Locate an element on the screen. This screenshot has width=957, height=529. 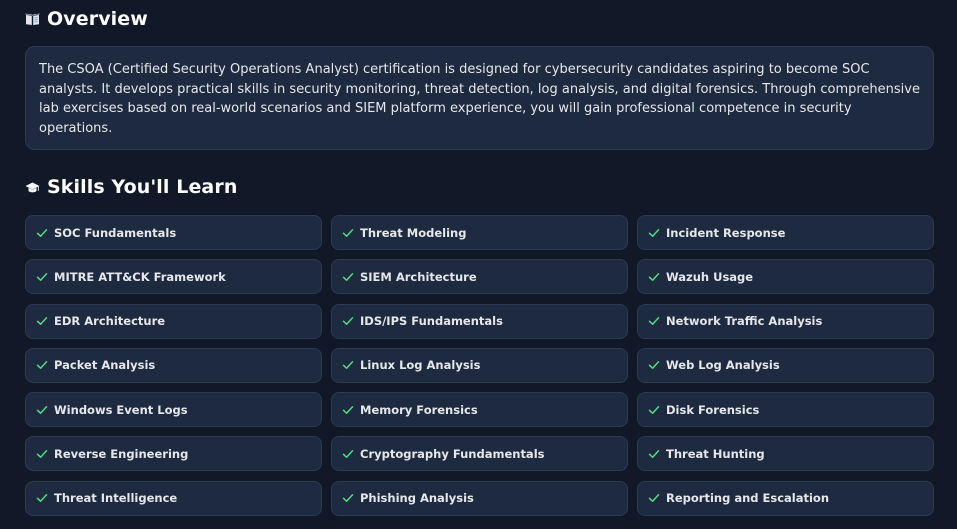
skill-item: Windows Event Logs is located at coordinates (173, 410).